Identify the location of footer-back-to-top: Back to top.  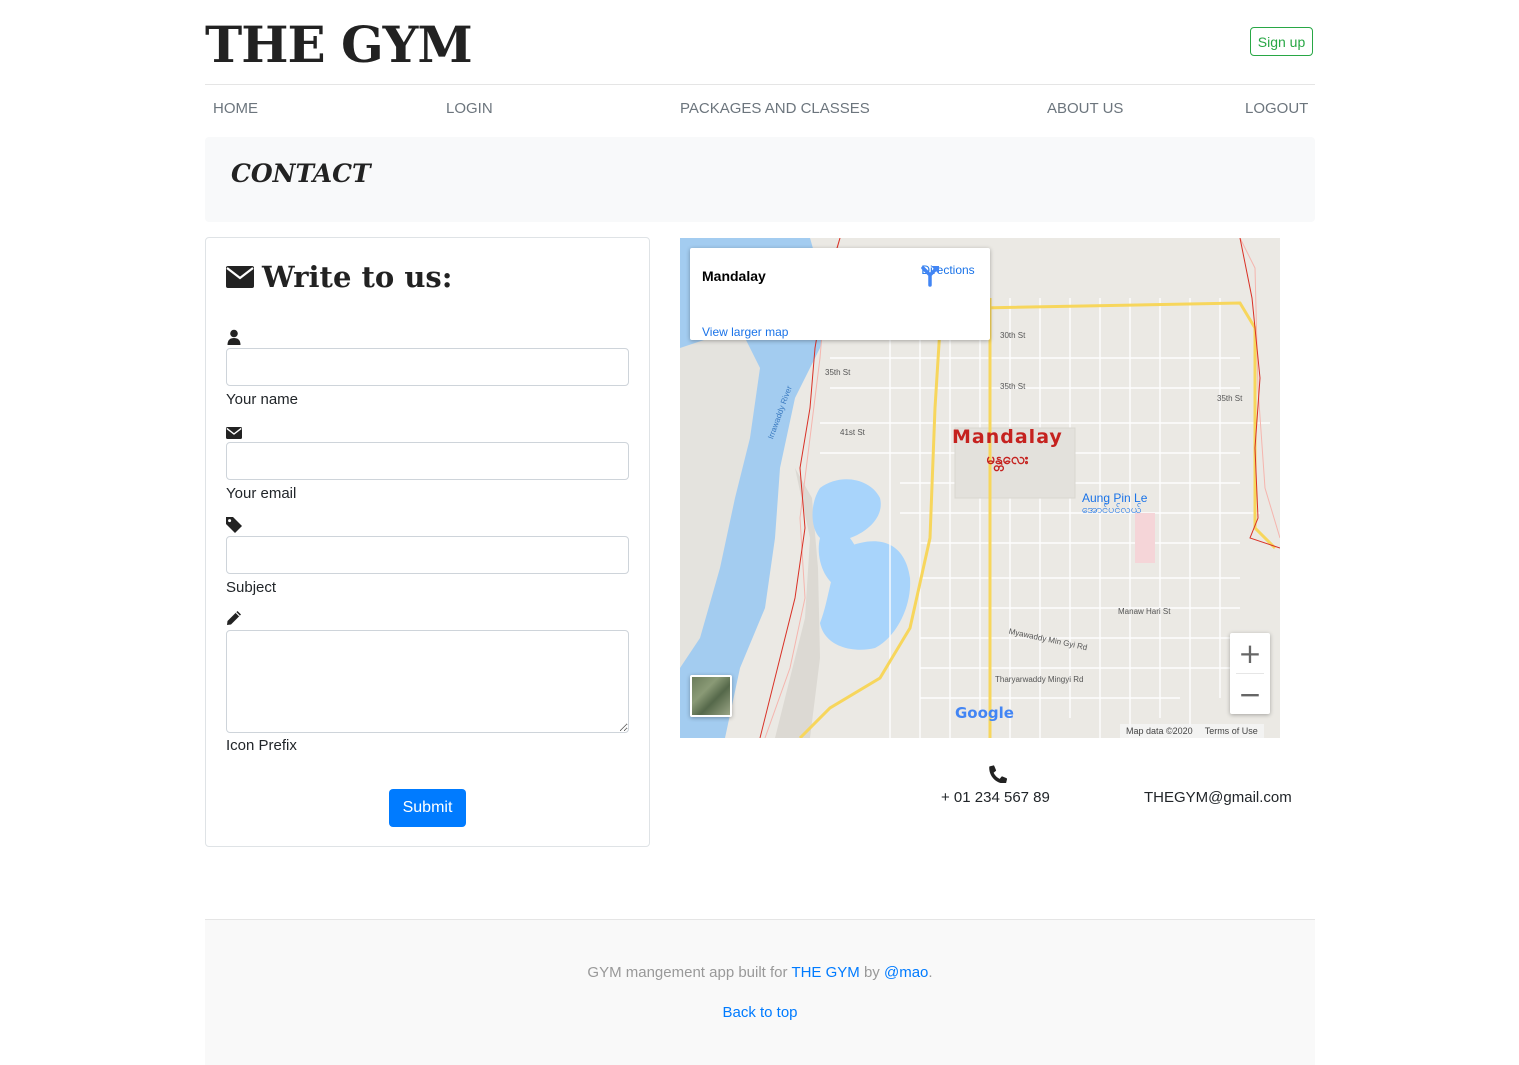
(760, 1012).